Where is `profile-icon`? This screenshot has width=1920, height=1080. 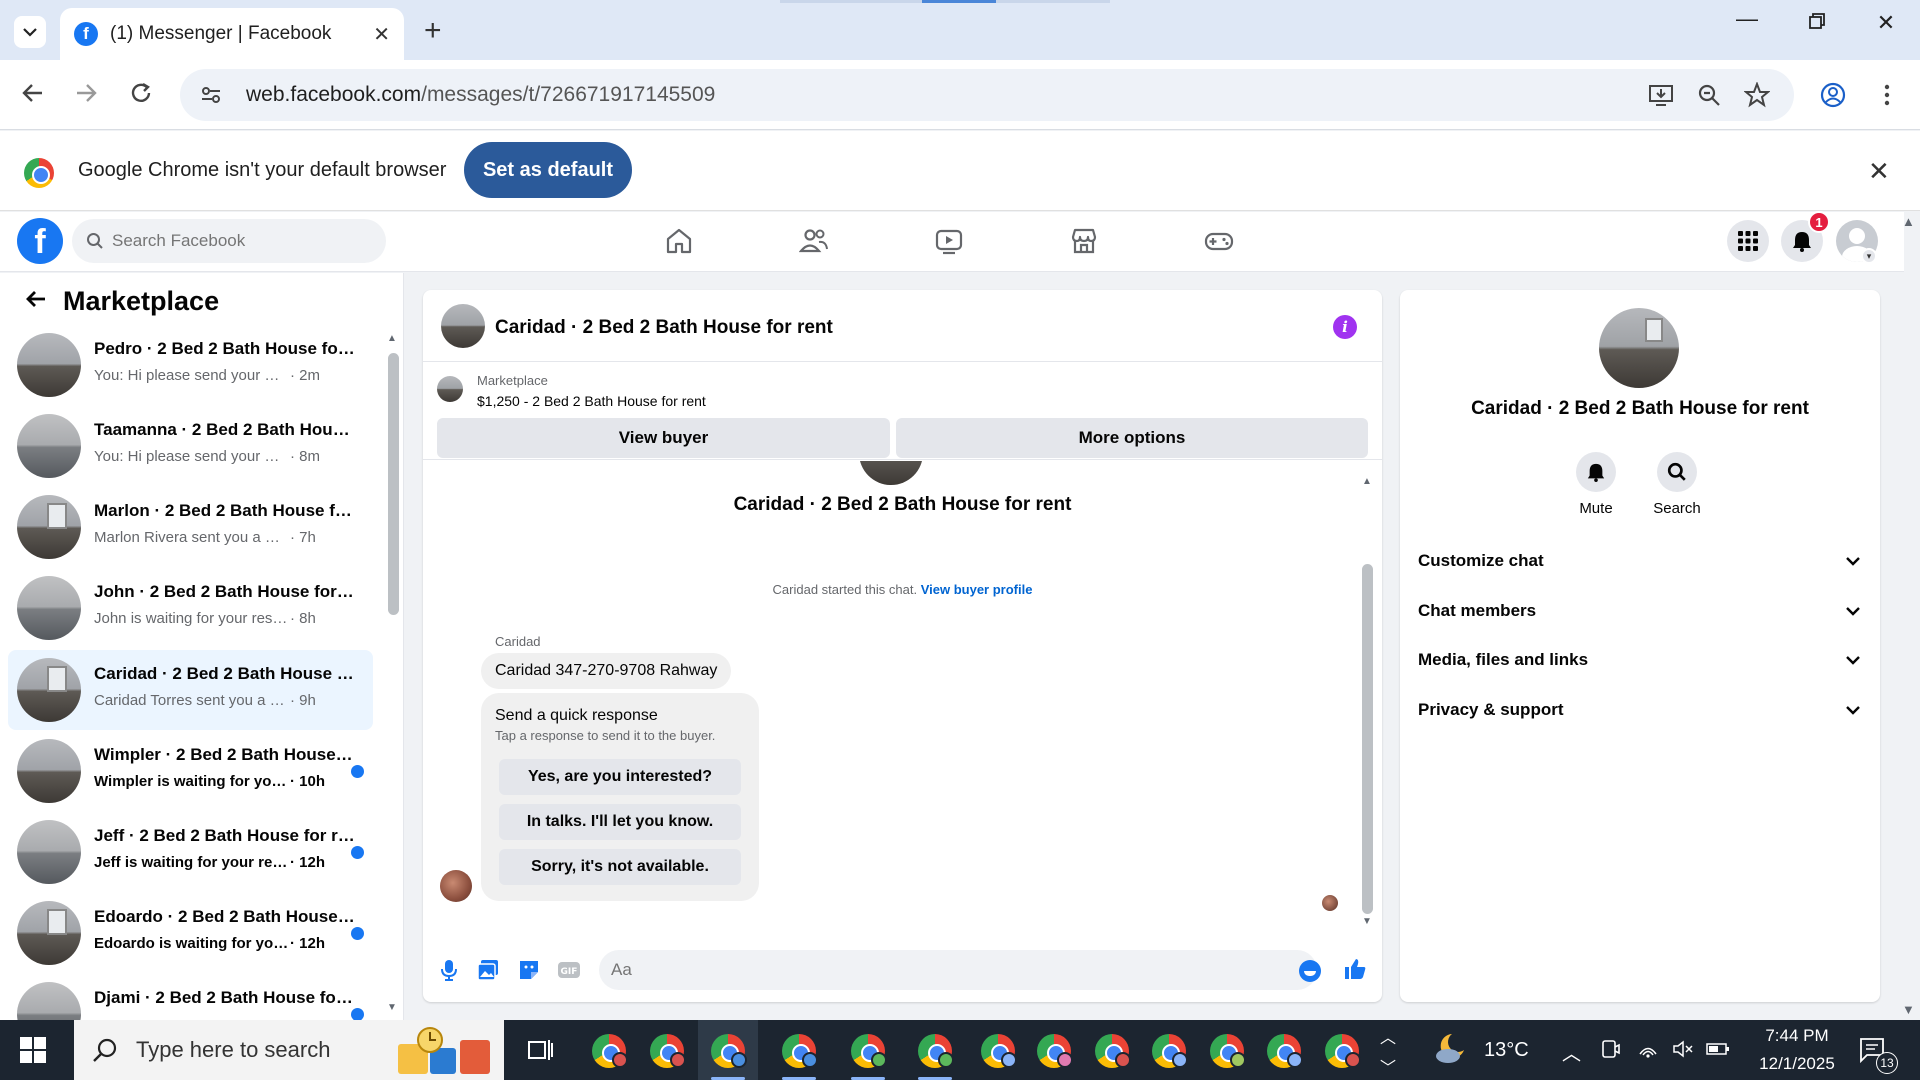
profile-icon is located at coordinates (1833, 95).